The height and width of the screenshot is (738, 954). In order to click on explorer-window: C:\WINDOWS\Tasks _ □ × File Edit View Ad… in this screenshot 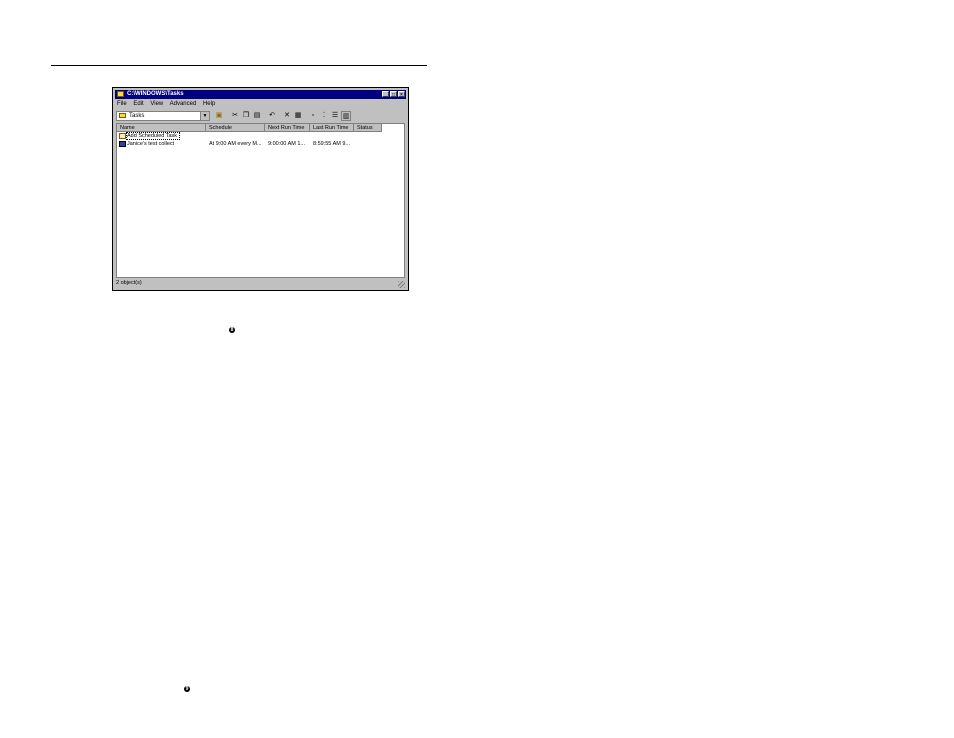, I will do `click(260, 189)`.